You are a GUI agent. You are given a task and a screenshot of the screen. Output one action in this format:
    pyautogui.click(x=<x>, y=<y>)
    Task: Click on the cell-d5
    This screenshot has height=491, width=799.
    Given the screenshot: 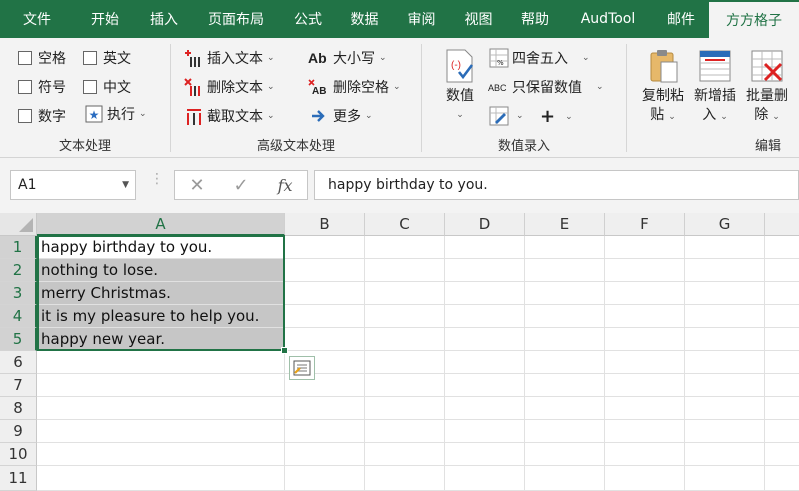 What is the action you would take?
    pyautogui.click(x=485, y=339)
    